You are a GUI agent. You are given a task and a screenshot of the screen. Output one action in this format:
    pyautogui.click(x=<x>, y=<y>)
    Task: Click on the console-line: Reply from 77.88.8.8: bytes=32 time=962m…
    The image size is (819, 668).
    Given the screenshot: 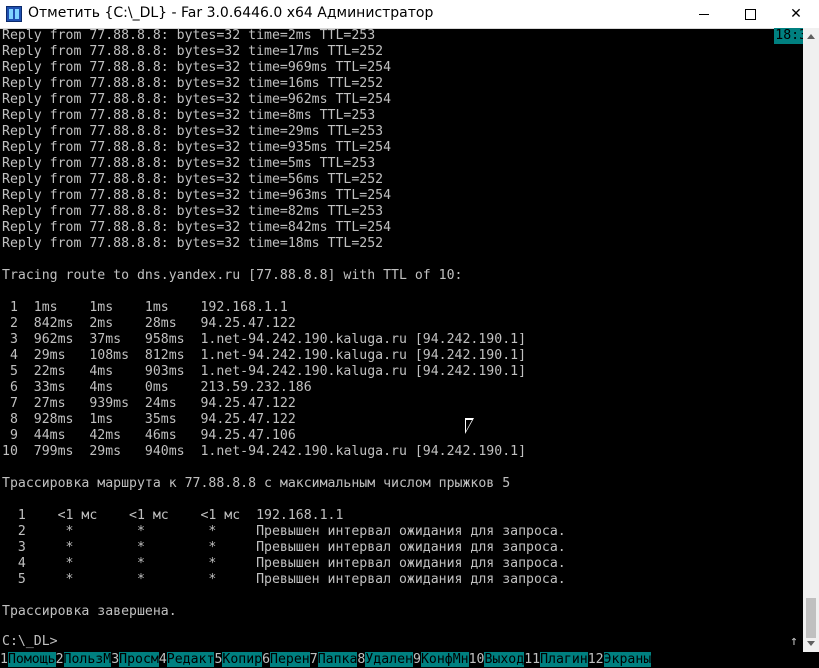 What is the action you would take?
    pyautogui.click(x=197, y=99)
    